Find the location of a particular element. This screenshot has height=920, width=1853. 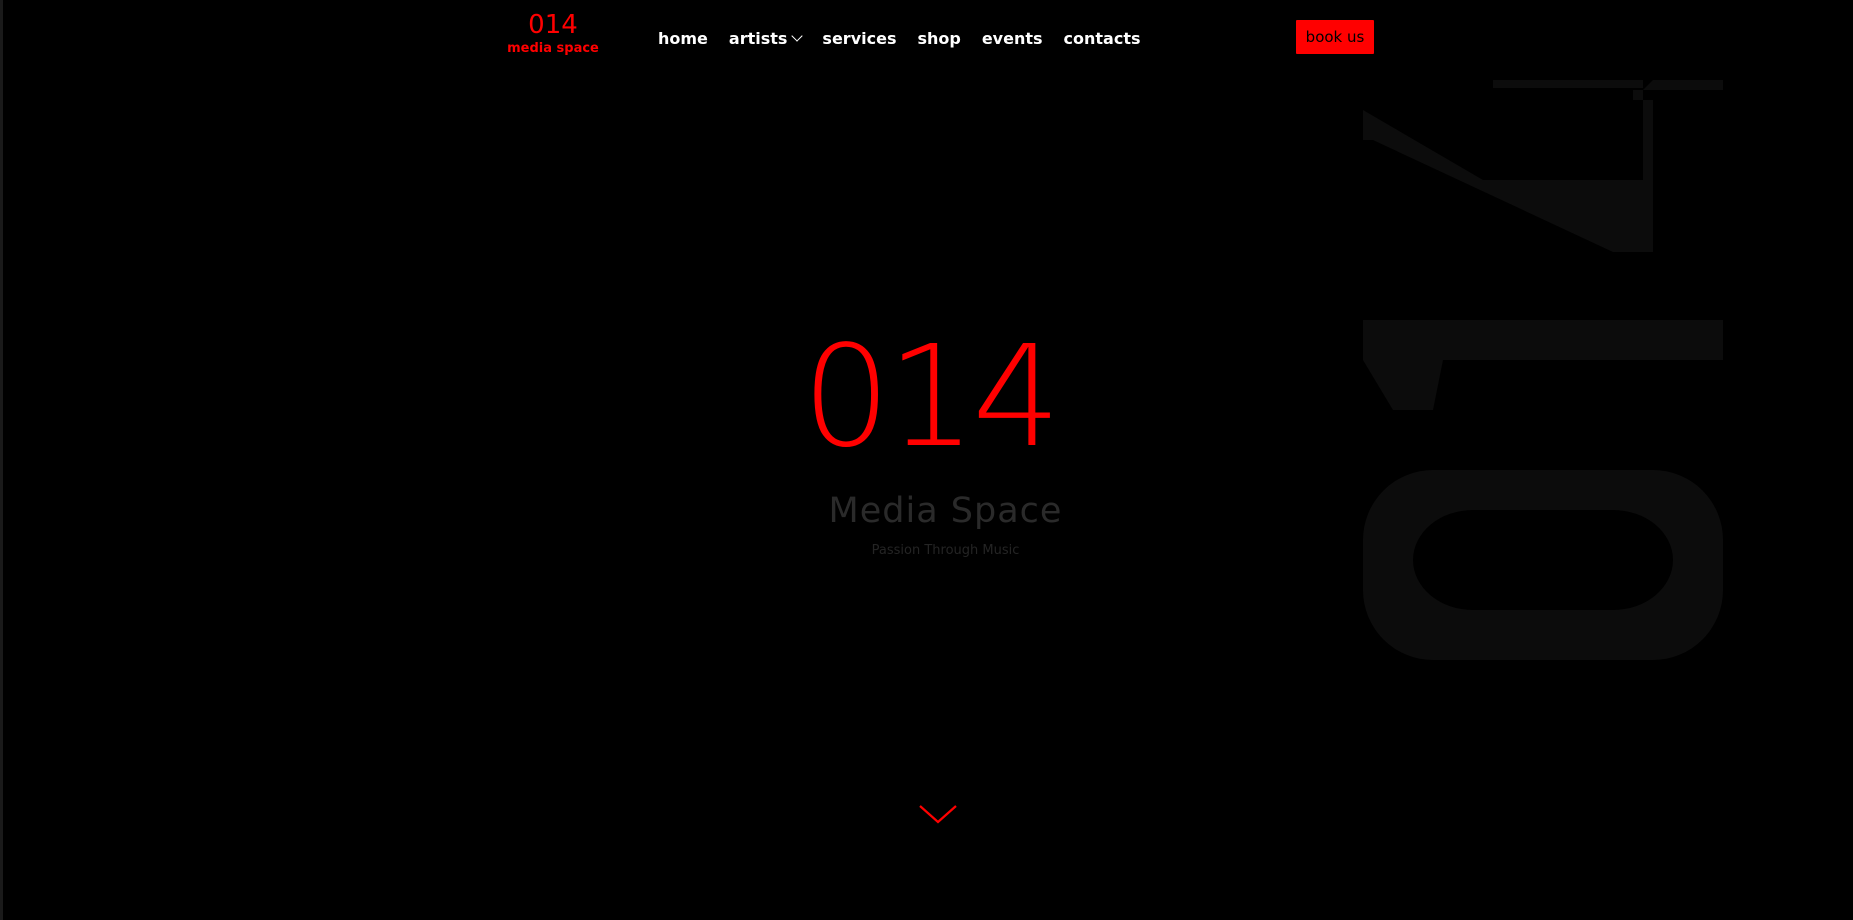

nav-item-label: contacts is located at coordinates (1102, 38).